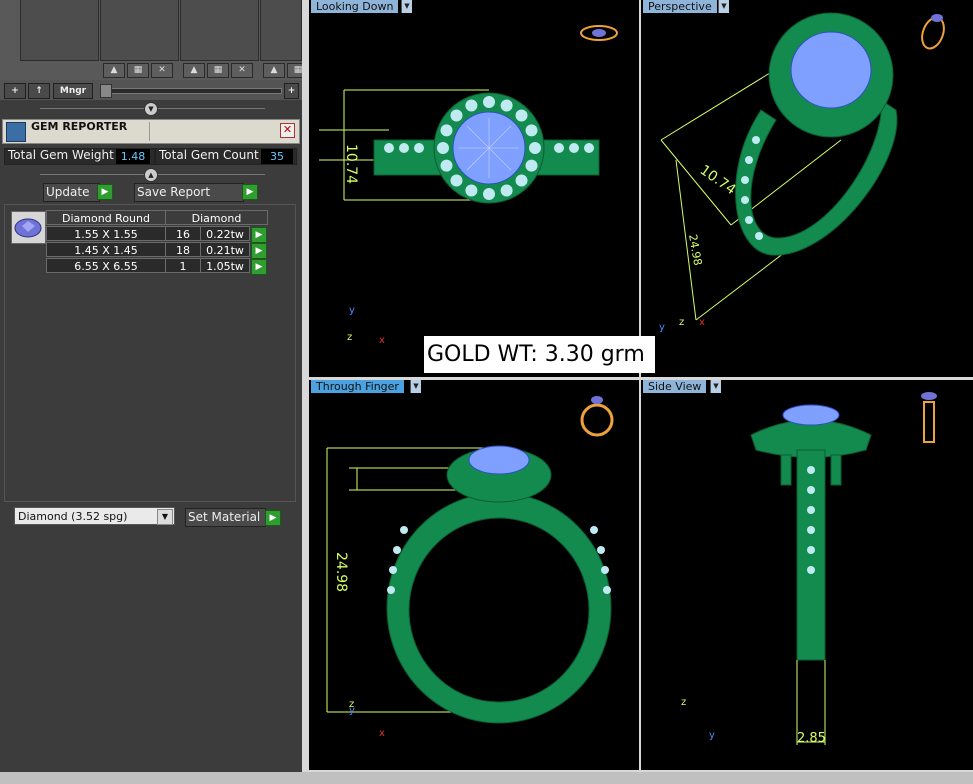  I want to click on table-cell-size: 1.55 X 1.55, so click(106, 233).